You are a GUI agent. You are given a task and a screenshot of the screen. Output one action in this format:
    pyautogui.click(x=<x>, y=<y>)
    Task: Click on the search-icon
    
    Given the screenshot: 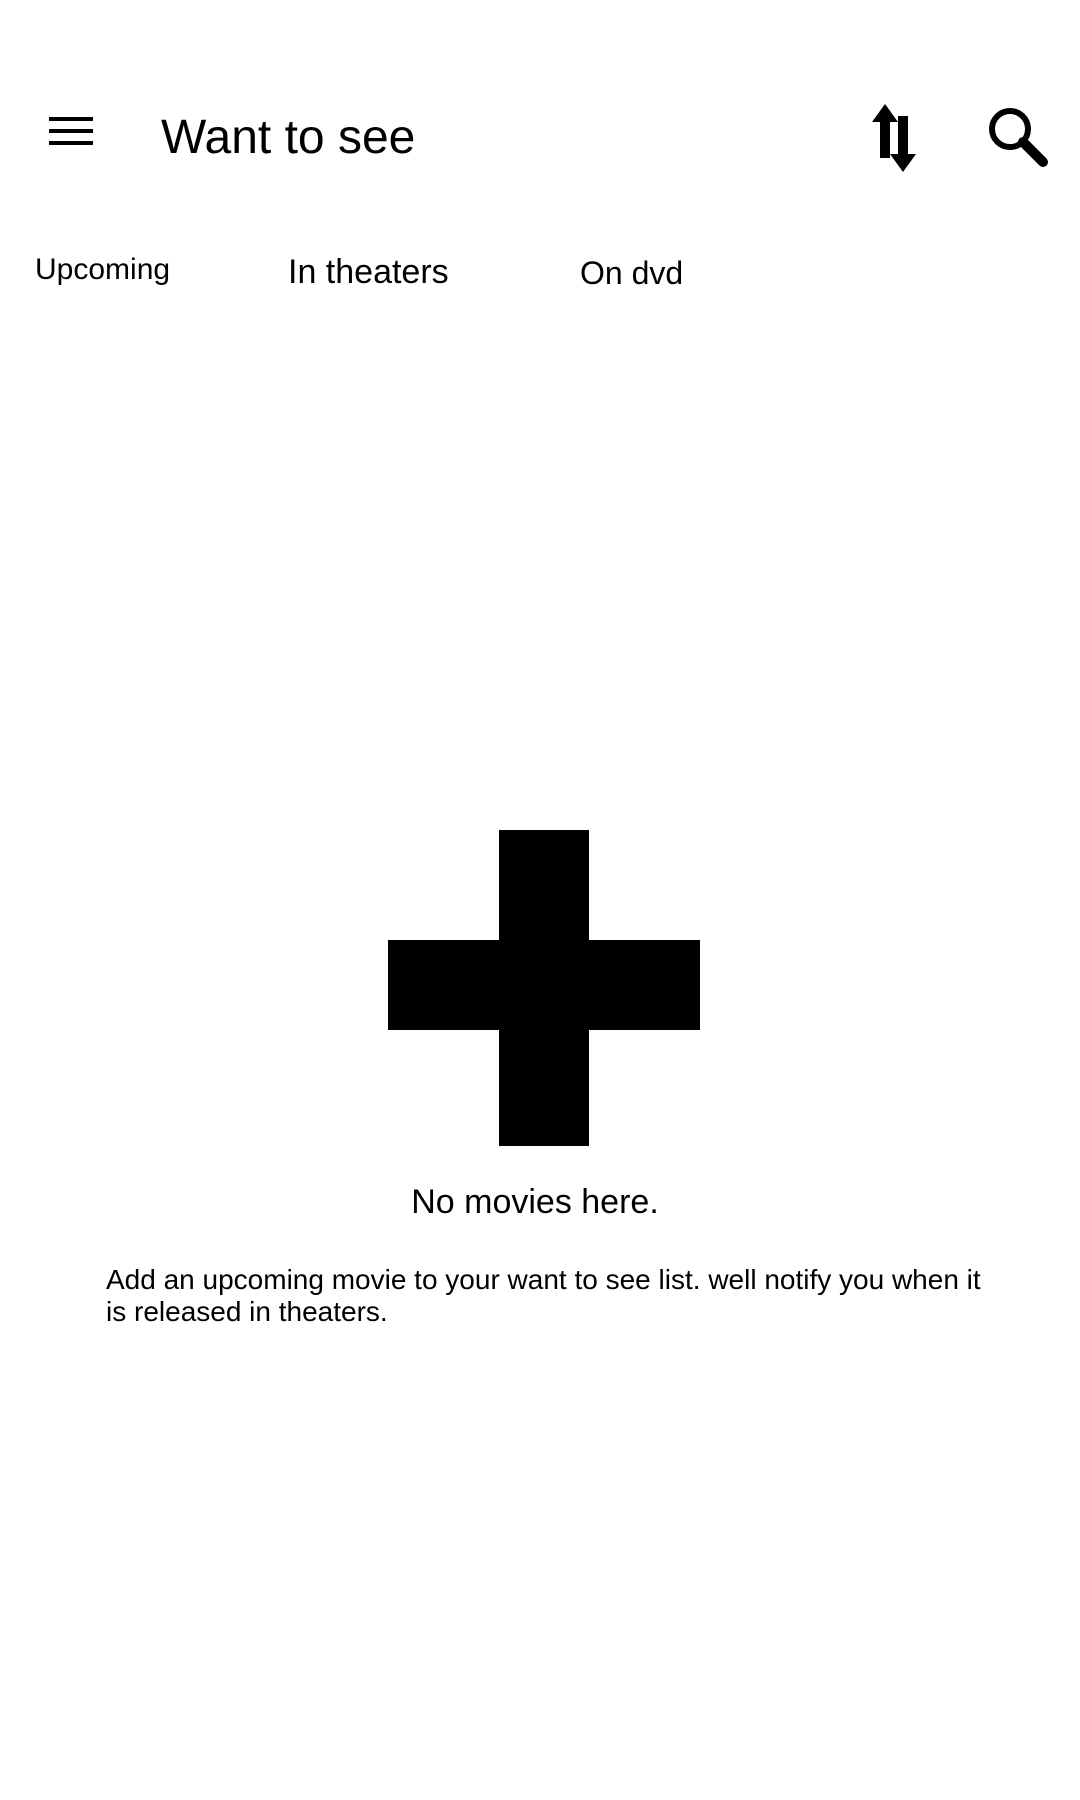 What is the action you would take?
    pyautogui.click(x=1018, y=137)
    